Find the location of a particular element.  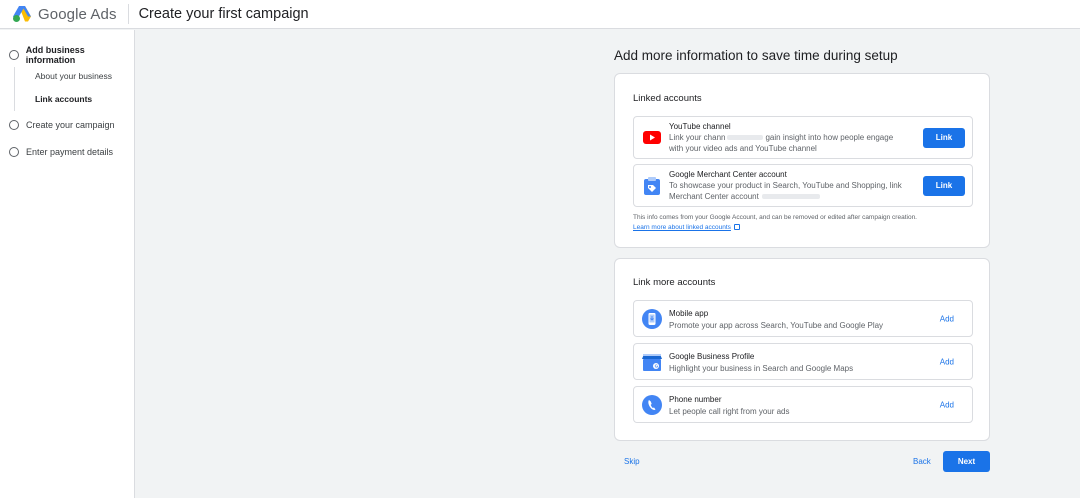

step-enter-payment-details: Enter payment details is located at coordinates (61, 152).